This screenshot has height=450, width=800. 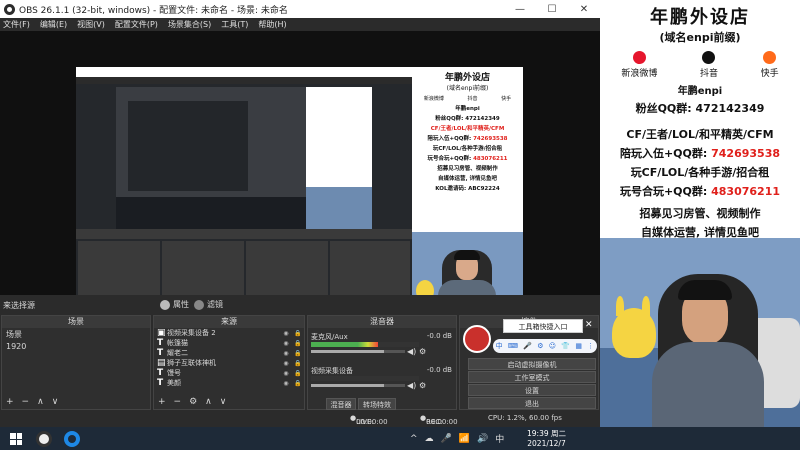 I want to click on preview-line-sparring: 陪玩入伍+QQ群: 742693538, so click(x=467, y=138).